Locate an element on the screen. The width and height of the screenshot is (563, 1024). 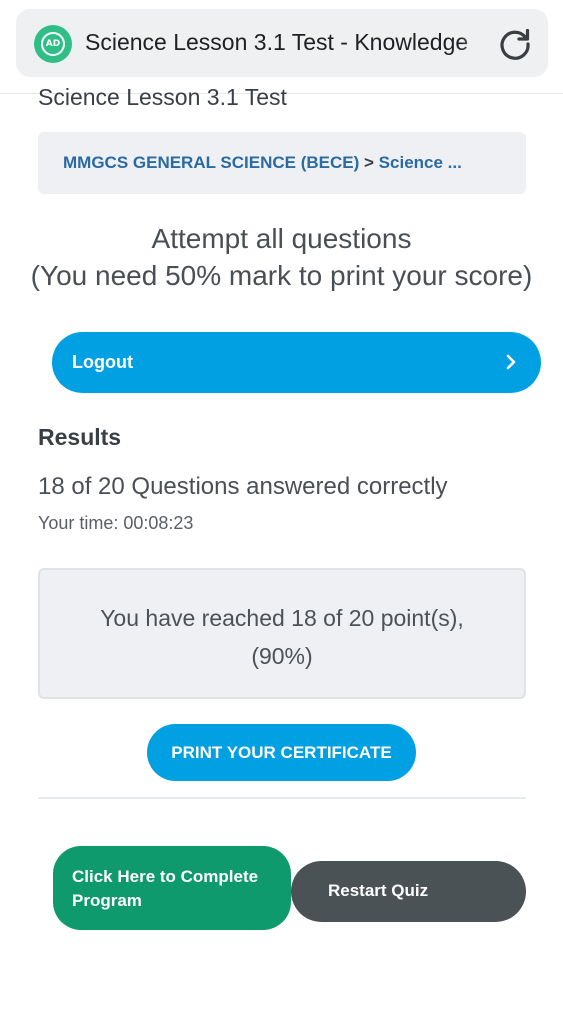
quiz-time: Your time: 00:08:23 is located at coordinates (116, 523).